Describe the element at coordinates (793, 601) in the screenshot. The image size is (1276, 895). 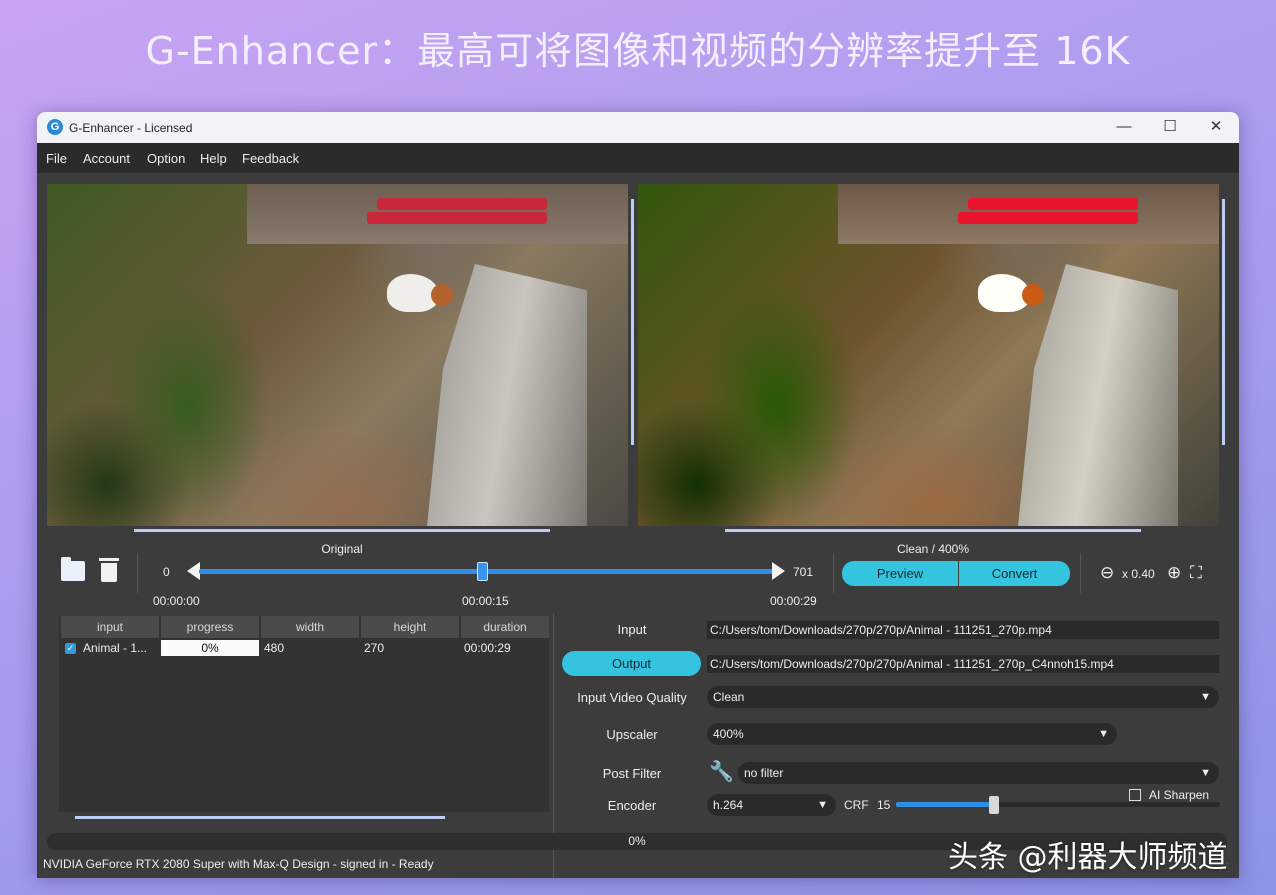
I see `time-end: 00:00:29` at that location.